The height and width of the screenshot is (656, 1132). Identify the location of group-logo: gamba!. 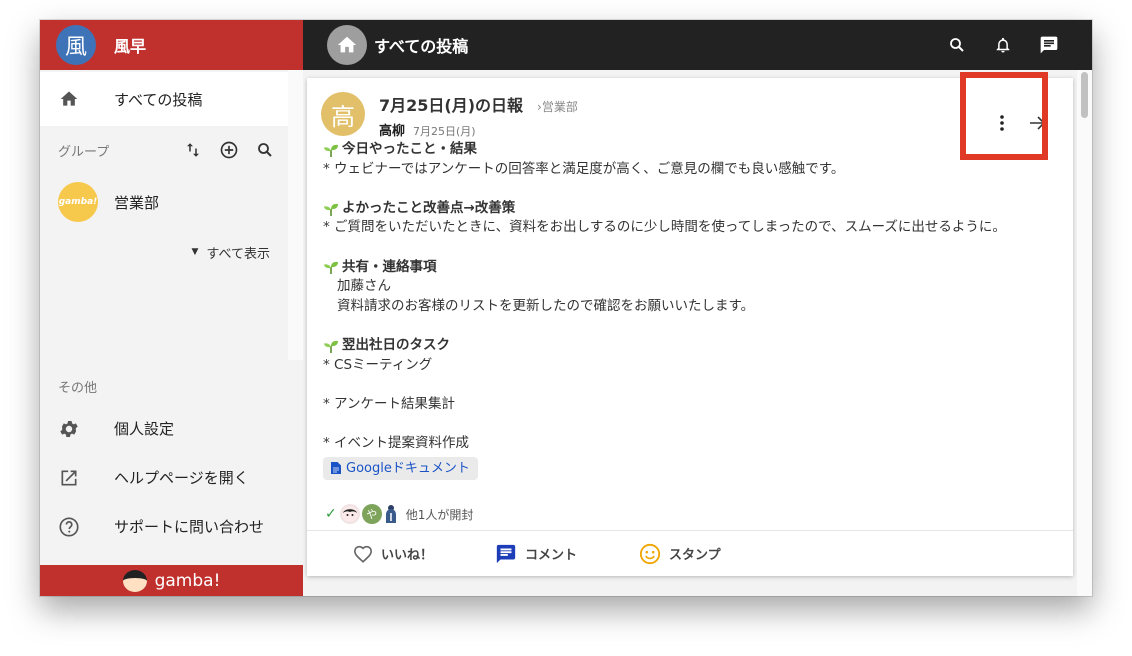
(78, 202).